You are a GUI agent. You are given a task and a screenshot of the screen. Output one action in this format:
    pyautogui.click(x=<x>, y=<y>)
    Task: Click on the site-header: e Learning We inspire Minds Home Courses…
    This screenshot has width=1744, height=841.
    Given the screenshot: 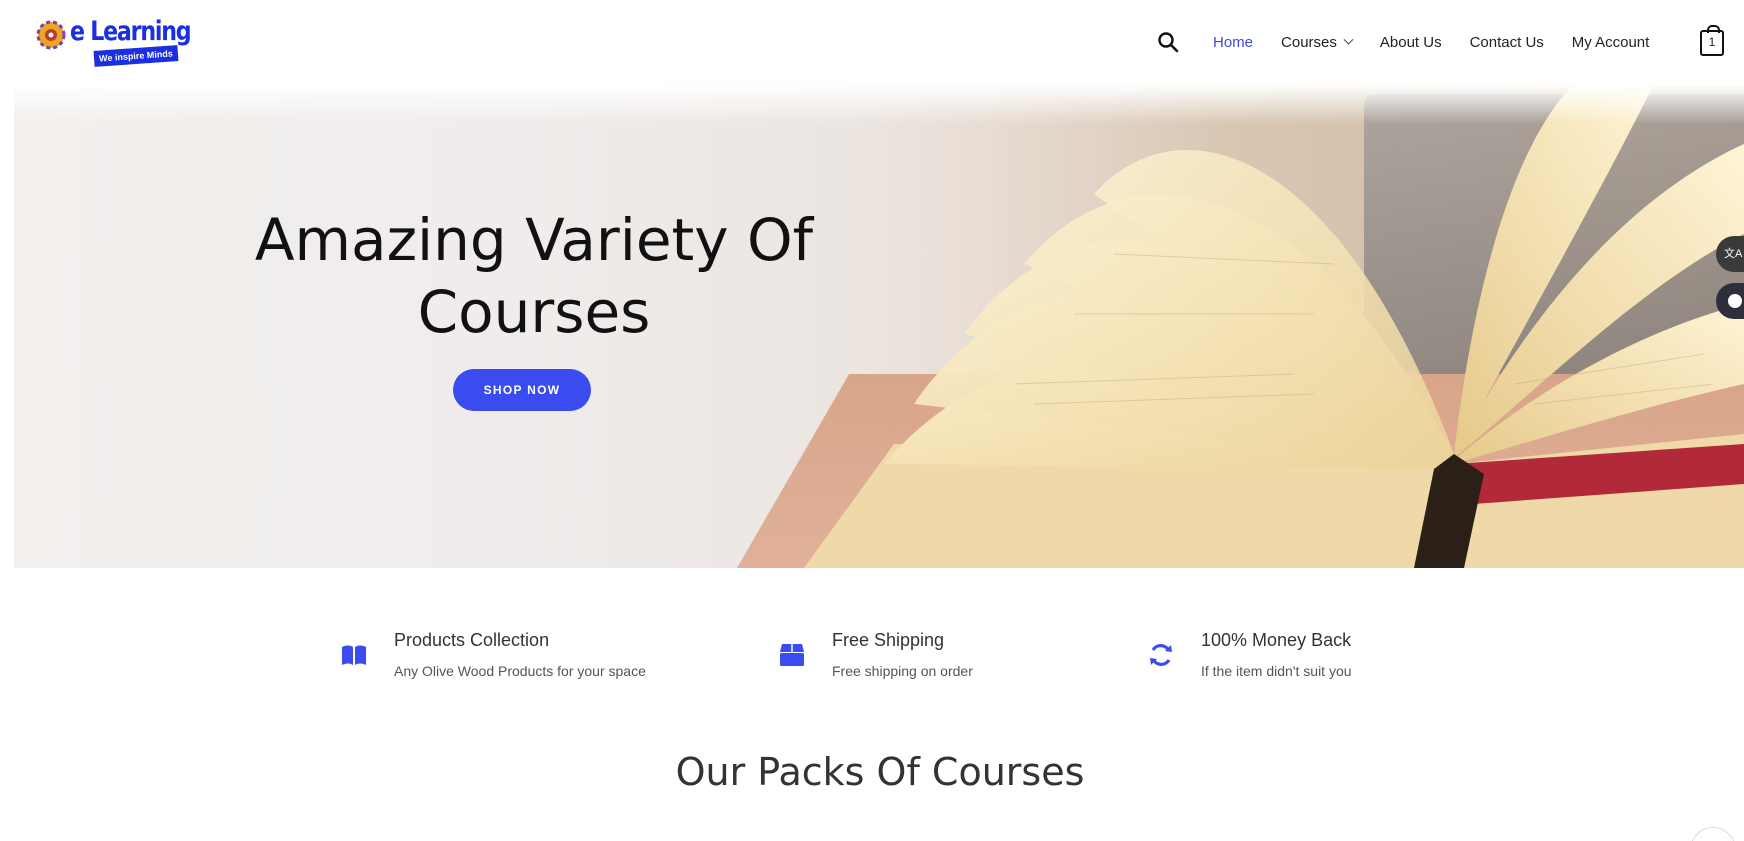 What is the action you would take?
    pyautogui.click(x=872, y=42)
    